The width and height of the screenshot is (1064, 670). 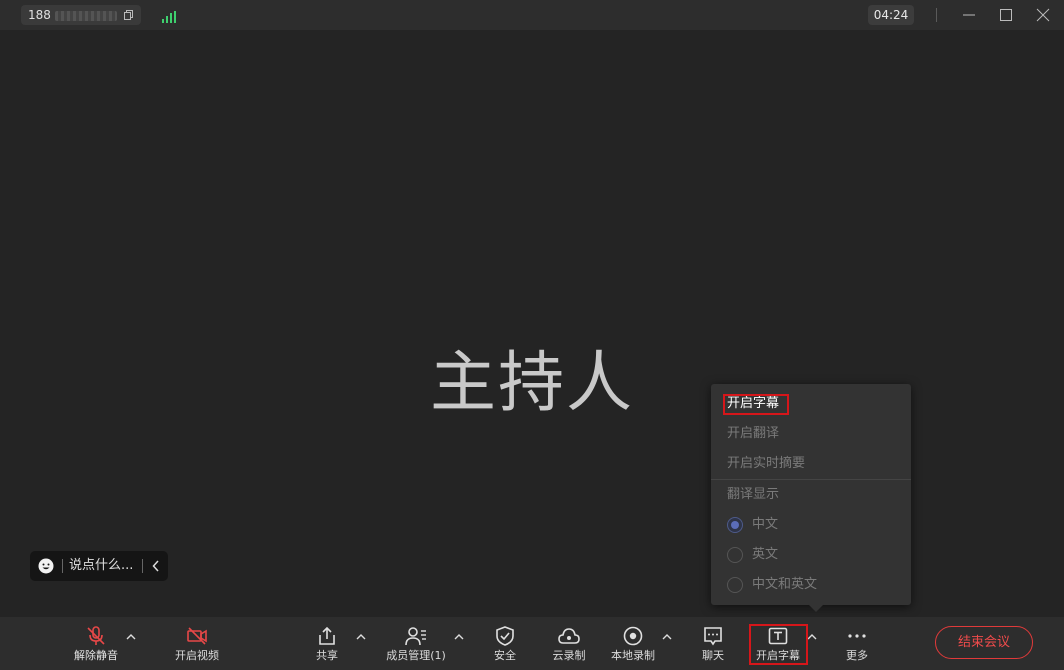 I want to click on local-record-button: 本地录制, so click(x=633, y=643).